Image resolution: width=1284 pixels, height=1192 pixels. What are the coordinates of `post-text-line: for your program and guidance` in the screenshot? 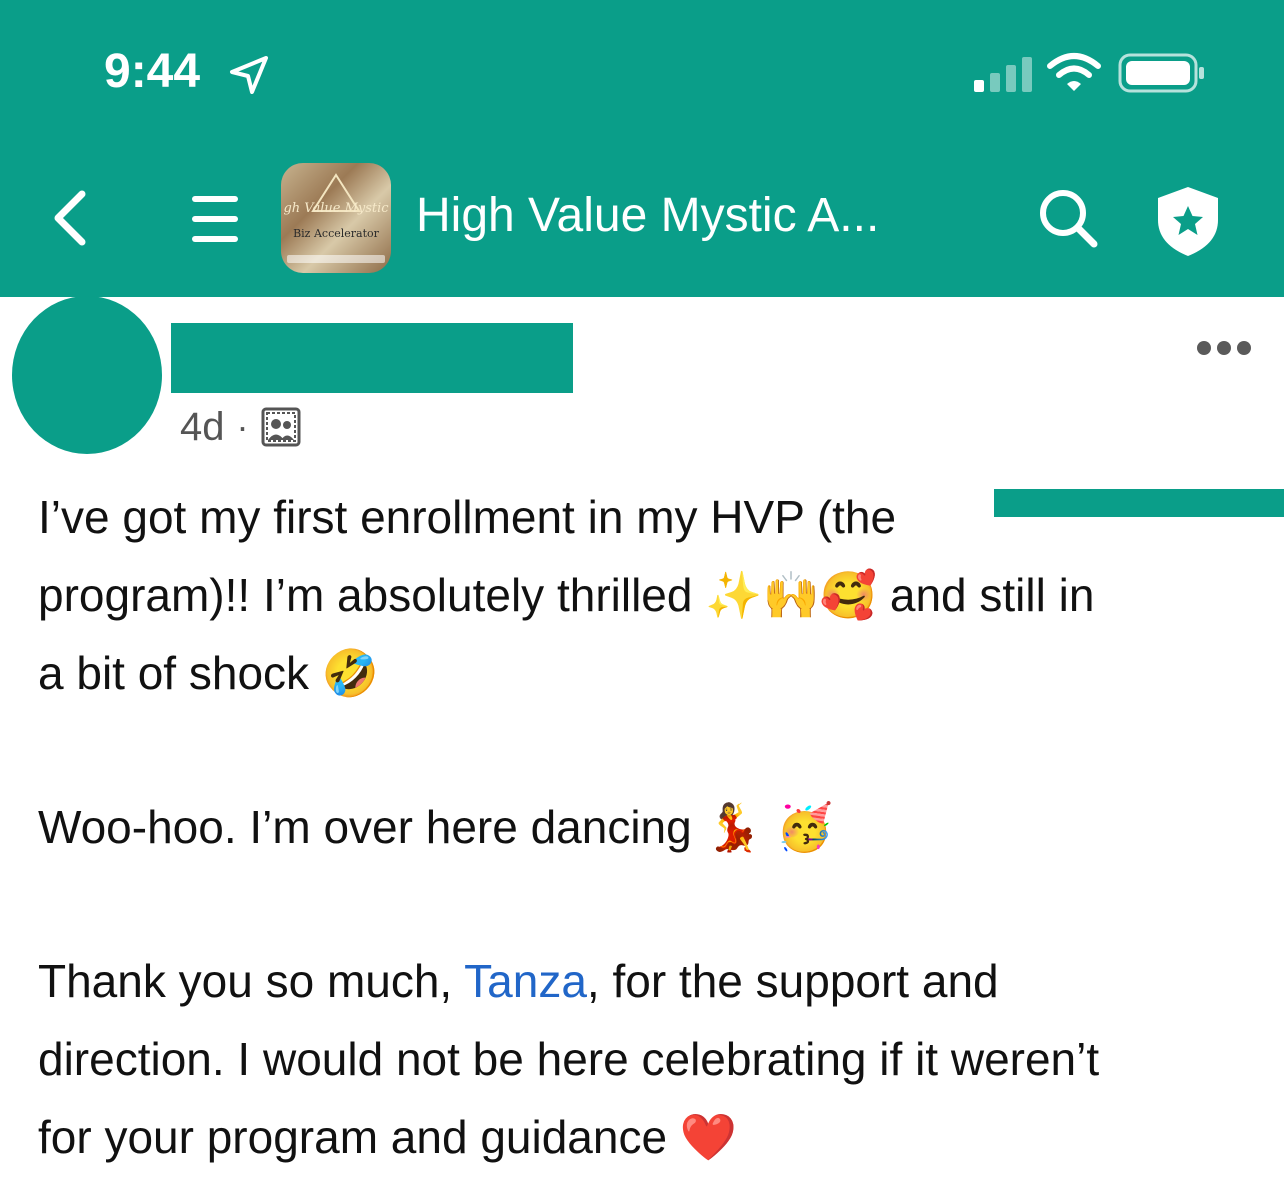 It's located at (353, 1137).